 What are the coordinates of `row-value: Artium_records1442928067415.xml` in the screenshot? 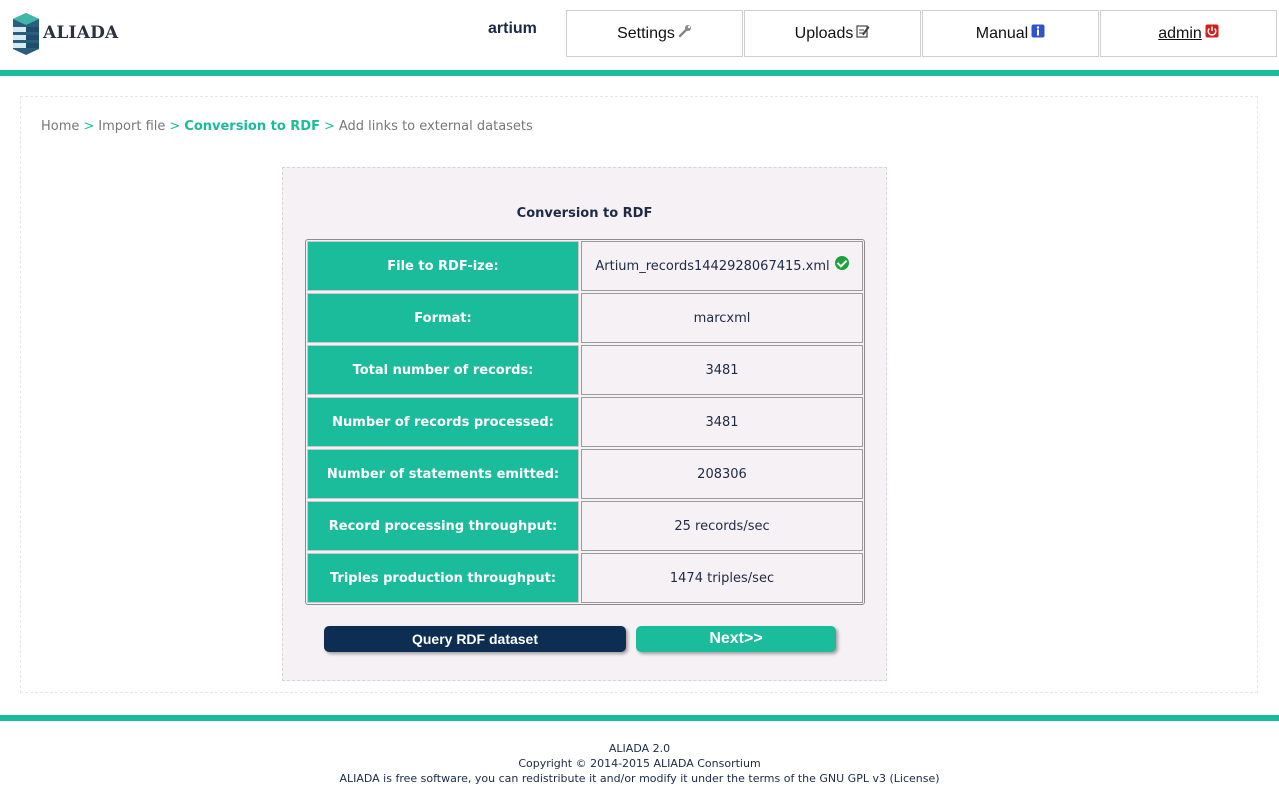 It's located at (722, 266).